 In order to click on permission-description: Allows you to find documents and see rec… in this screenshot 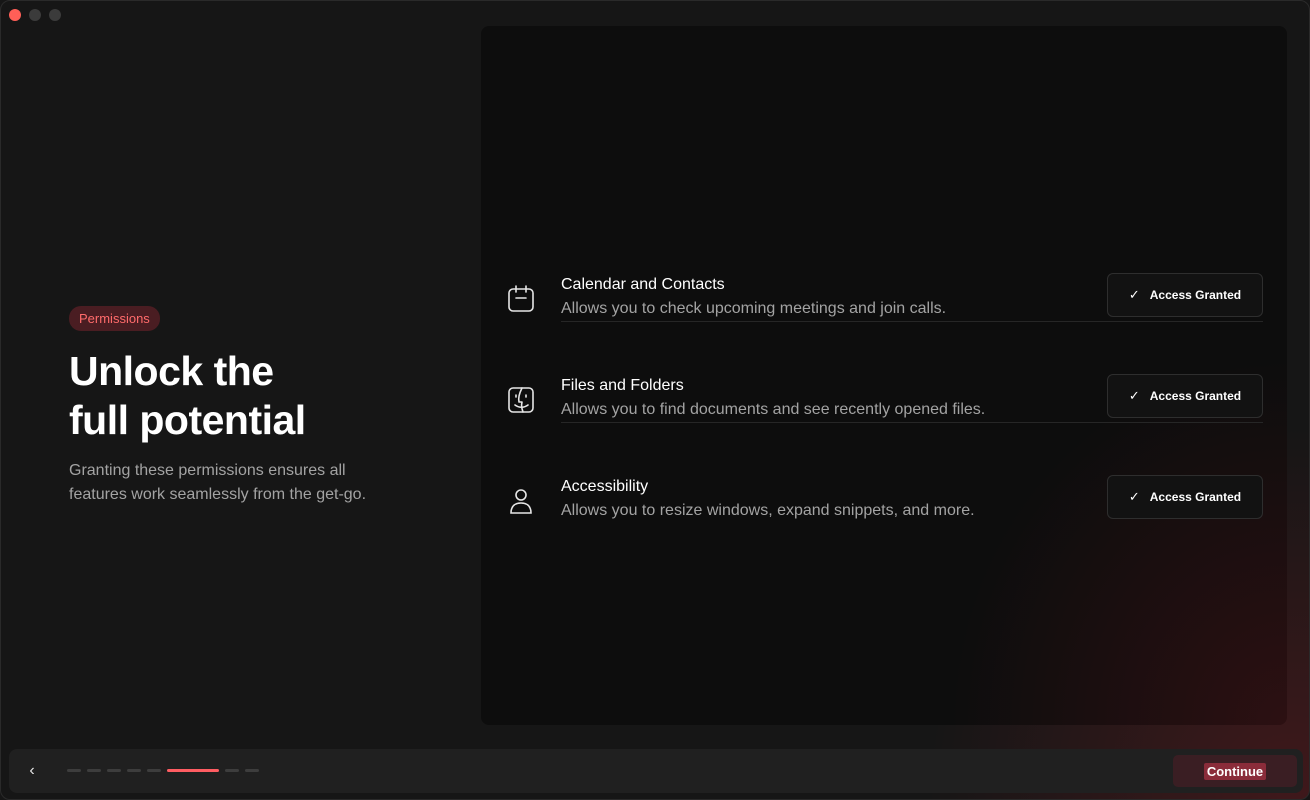, I will do `click(773, 409)`.